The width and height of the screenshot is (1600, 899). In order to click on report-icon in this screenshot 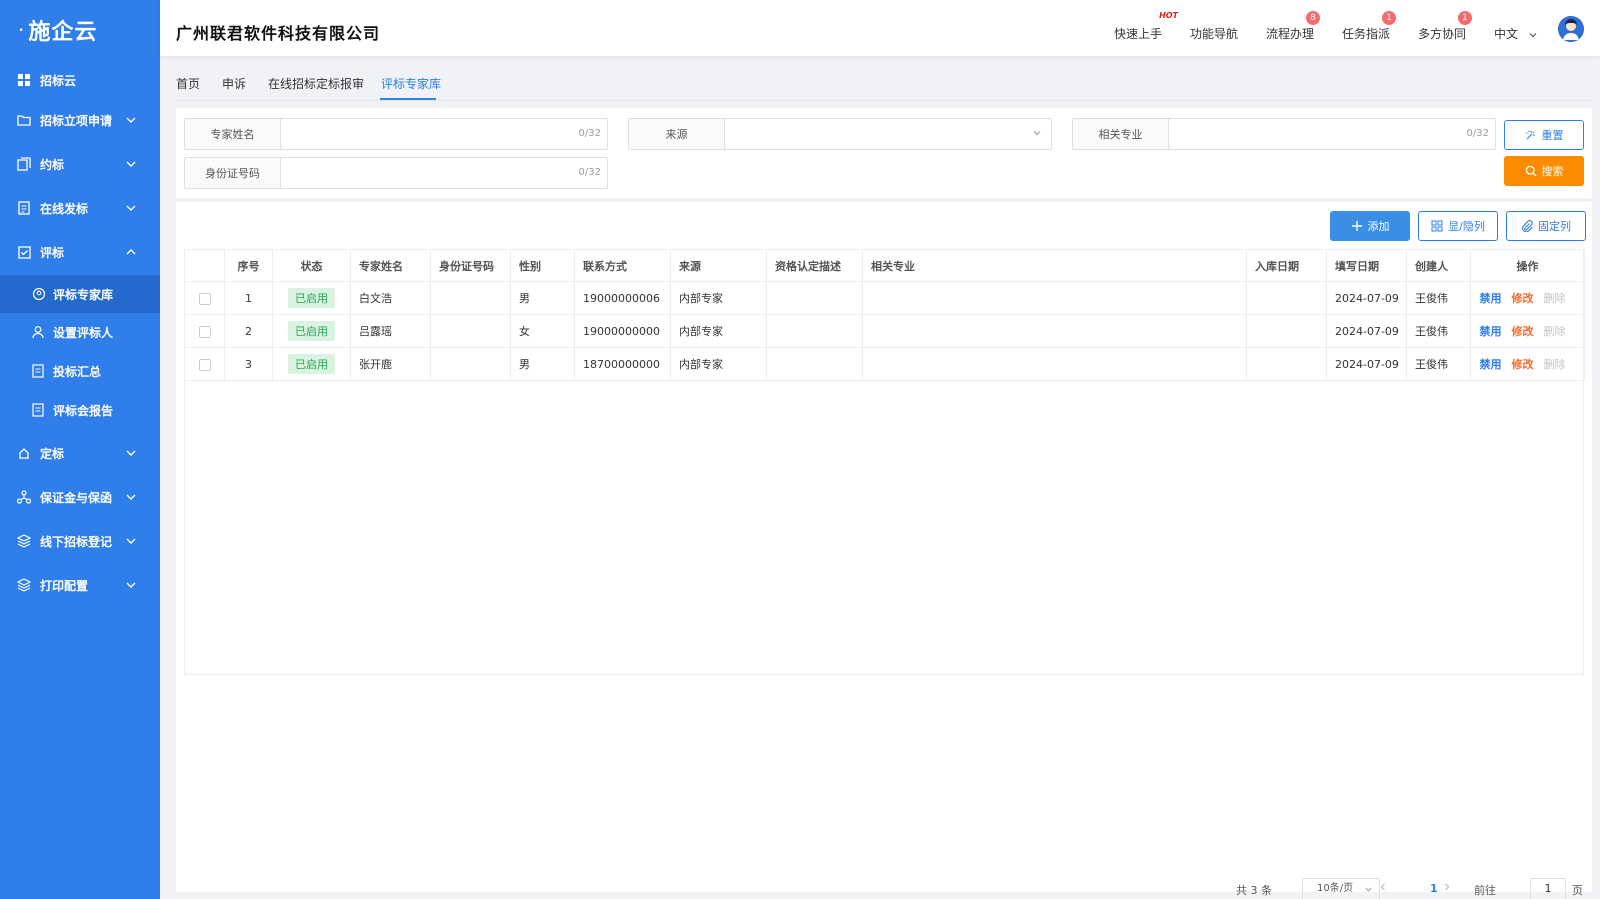, I will do `click(39, 371)`.